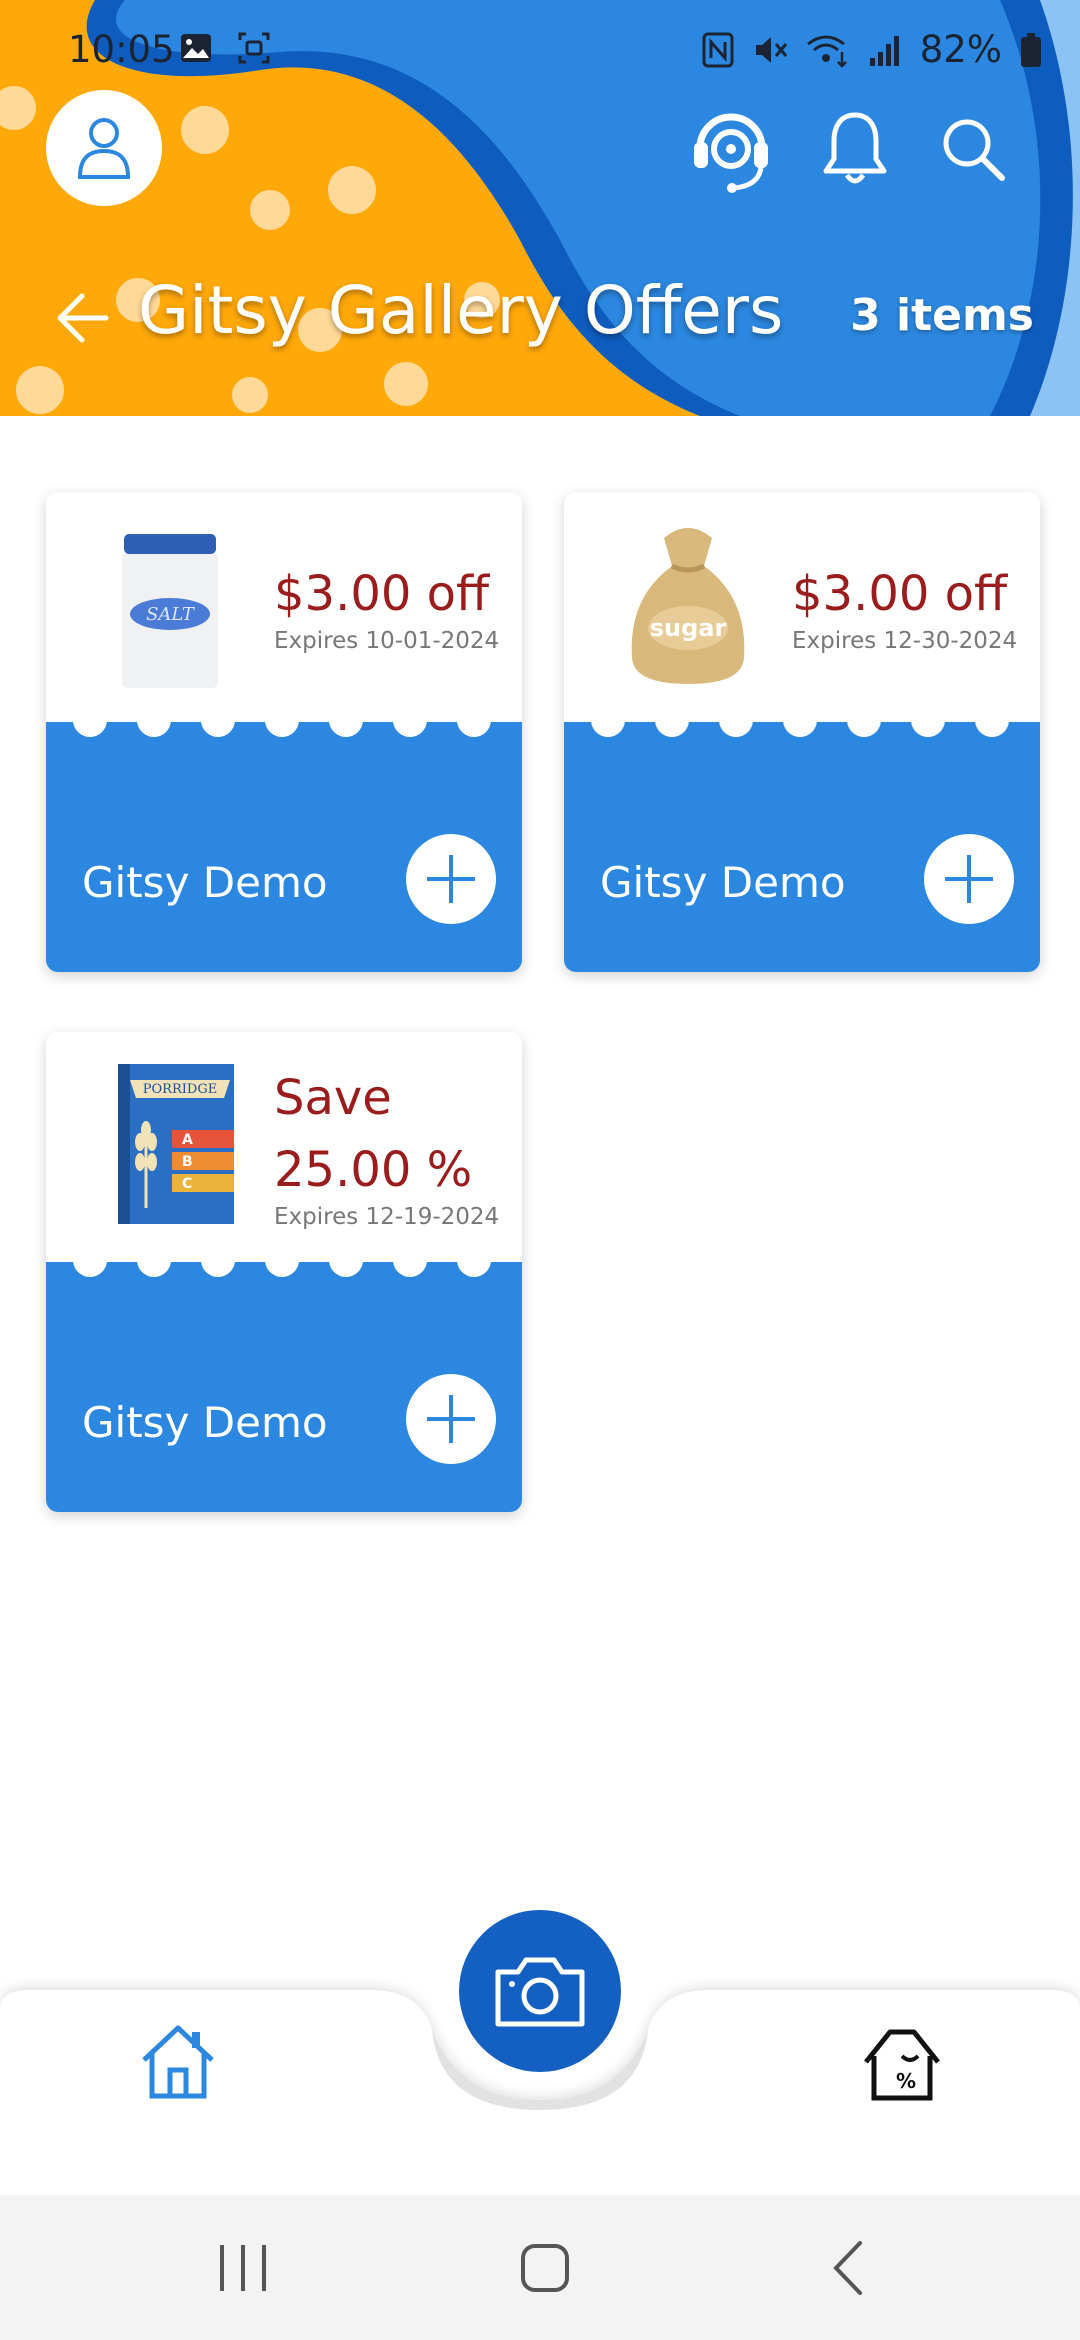  I want to click on user-icon, so click(104, 148).